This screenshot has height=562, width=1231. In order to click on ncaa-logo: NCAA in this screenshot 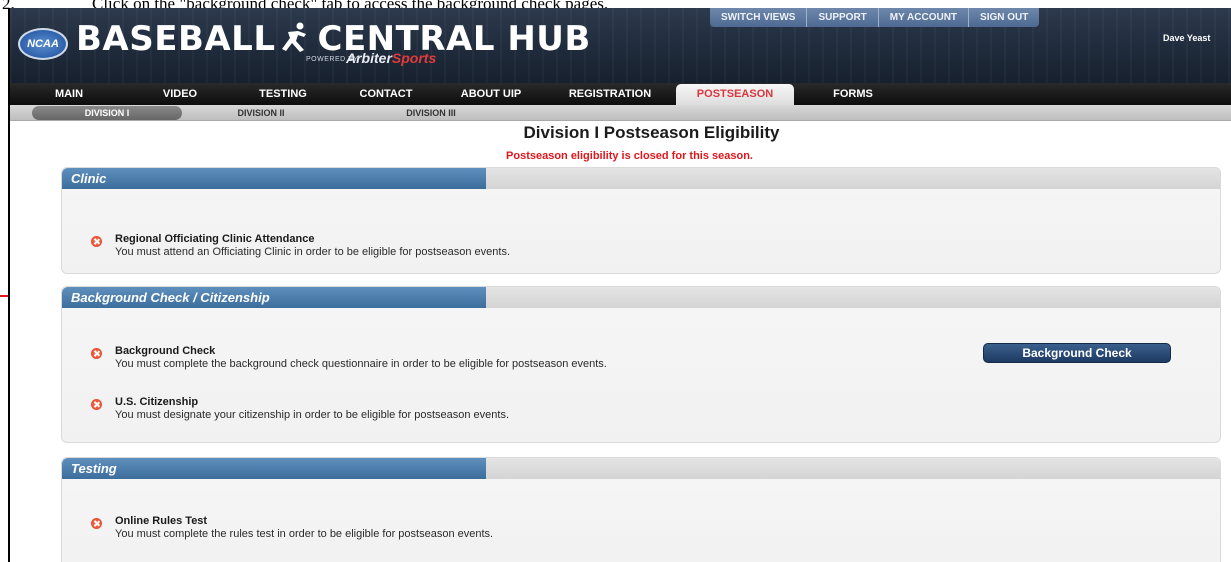, I will do `click(43, 44)`.